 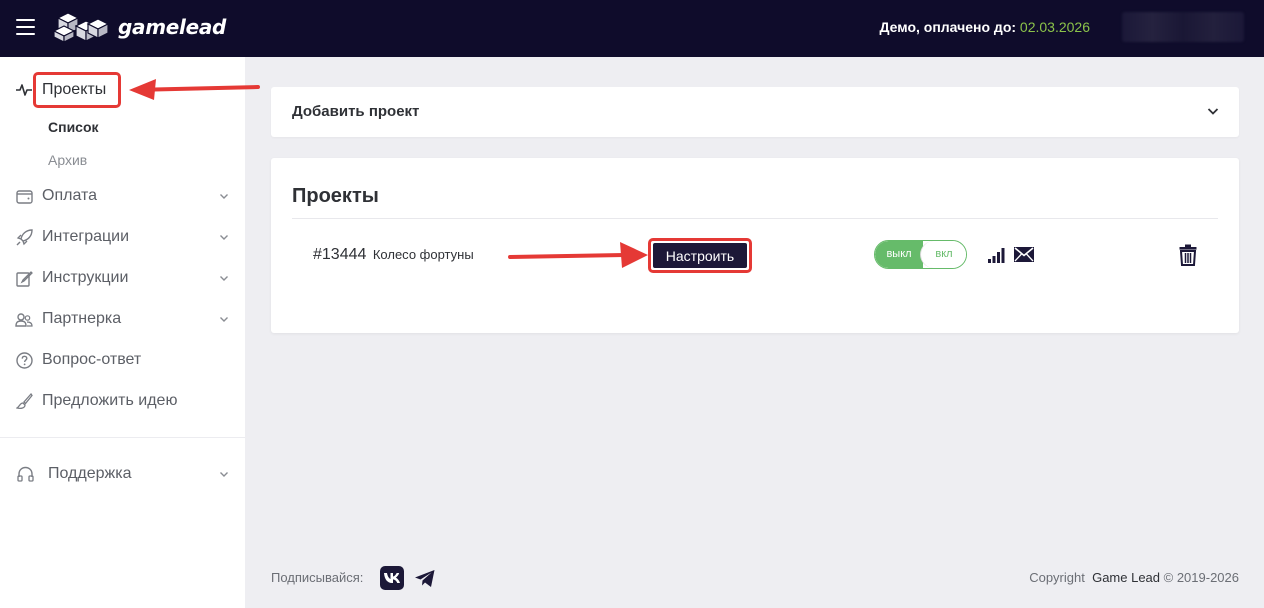 I want to click on sidebar-subitem-list: Список, so click(x=73, y=127).